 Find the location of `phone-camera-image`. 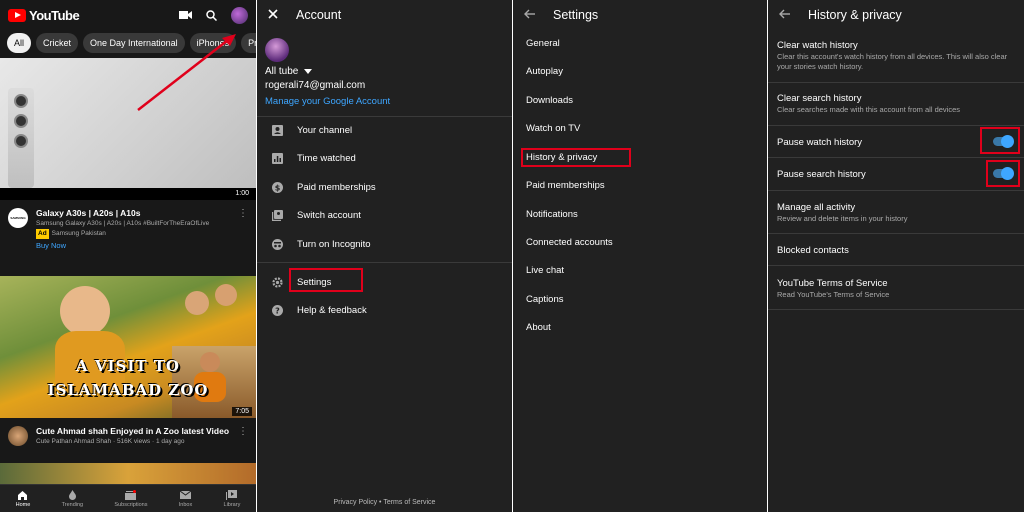

phone-camera-image is located at coordinates (21, 138).